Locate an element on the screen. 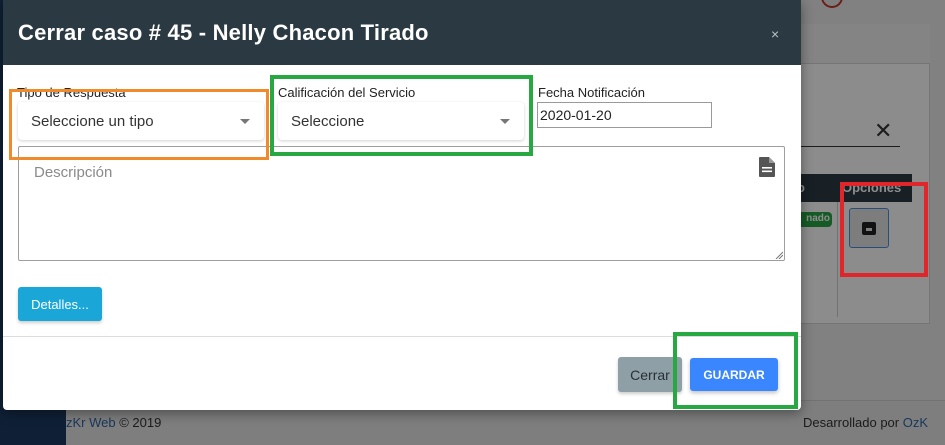 The width and height of the screenshot is (945, 445). fecha-notificacion-label: Fecha Notificación is located at coordinates (591, 92).